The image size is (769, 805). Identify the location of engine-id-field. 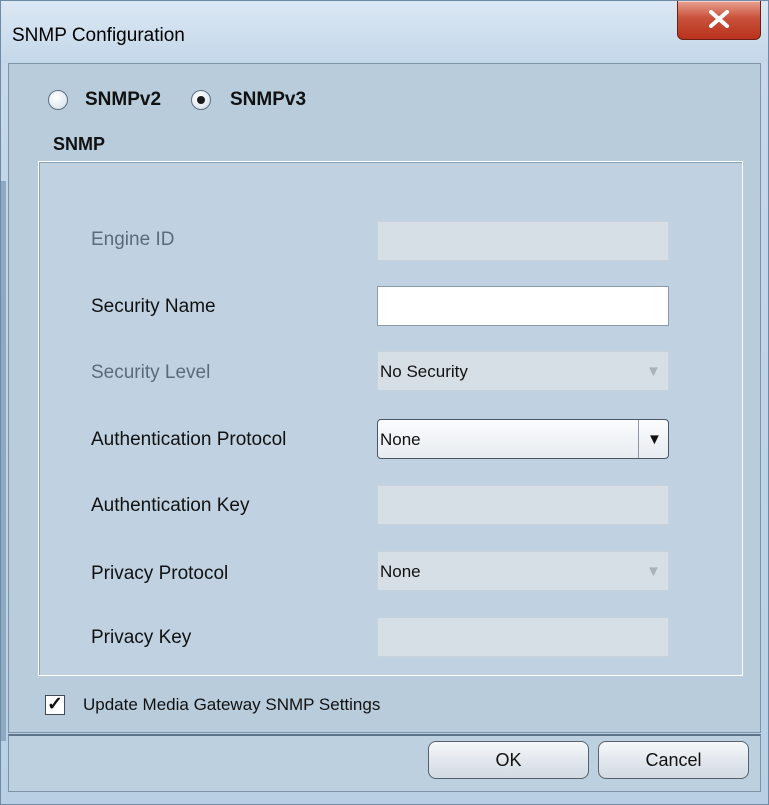
(523, 241).